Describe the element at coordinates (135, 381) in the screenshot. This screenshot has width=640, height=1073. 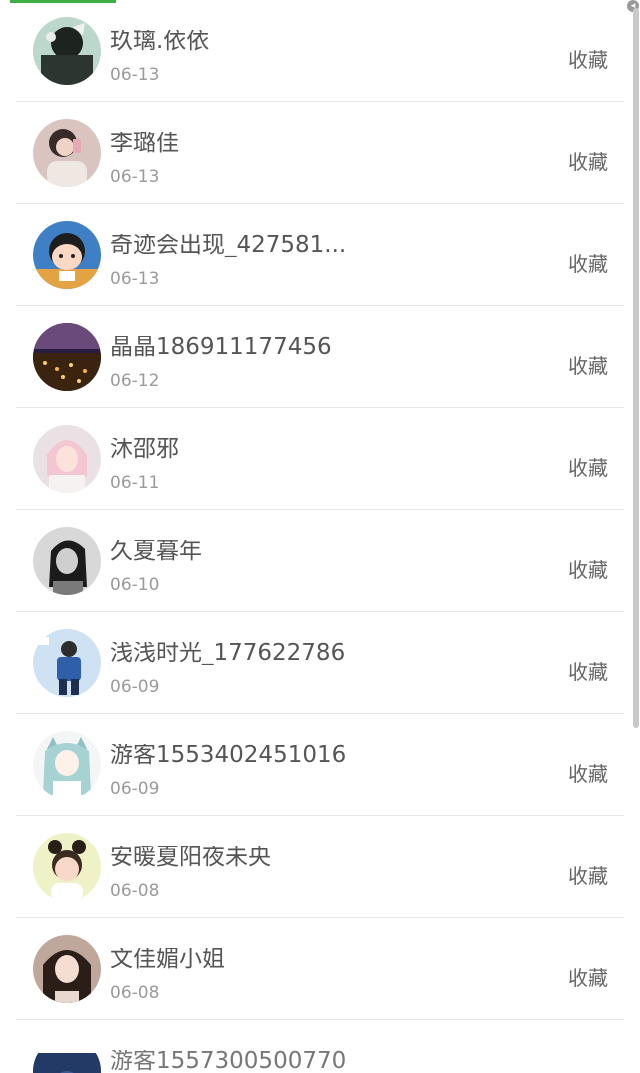
I see `date-label: 06-12` at that location.